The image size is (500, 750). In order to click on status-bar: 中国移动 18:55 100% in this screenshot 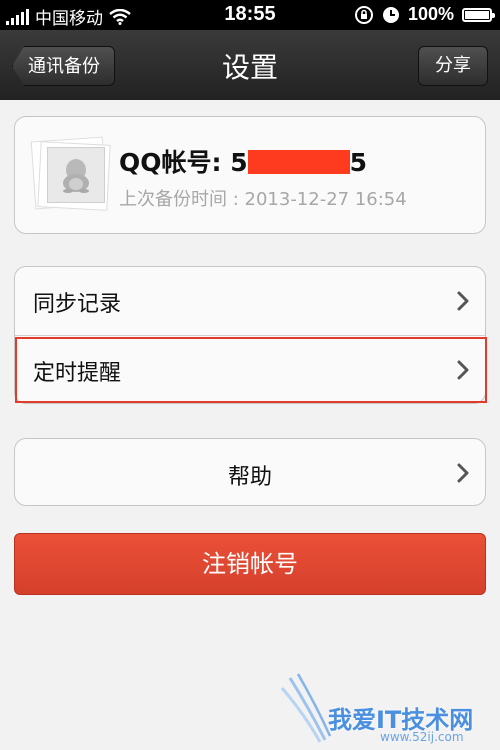, I will do `click(250, 15)`.